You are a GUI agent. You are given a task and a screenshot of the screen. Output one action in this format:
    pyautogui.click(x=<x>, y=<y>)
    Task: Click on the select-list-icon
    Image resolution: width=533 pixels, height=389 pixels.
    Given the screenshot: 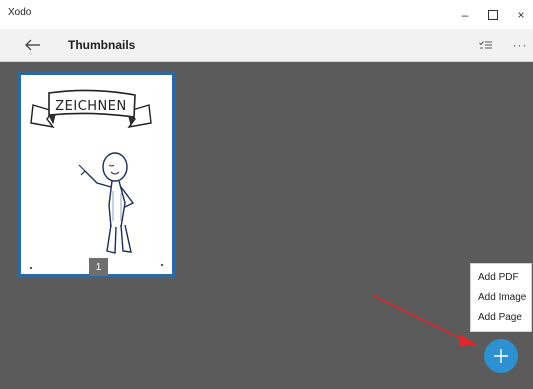 What is the action you would take?
    pyautogui.click(x=485, y=44)
    